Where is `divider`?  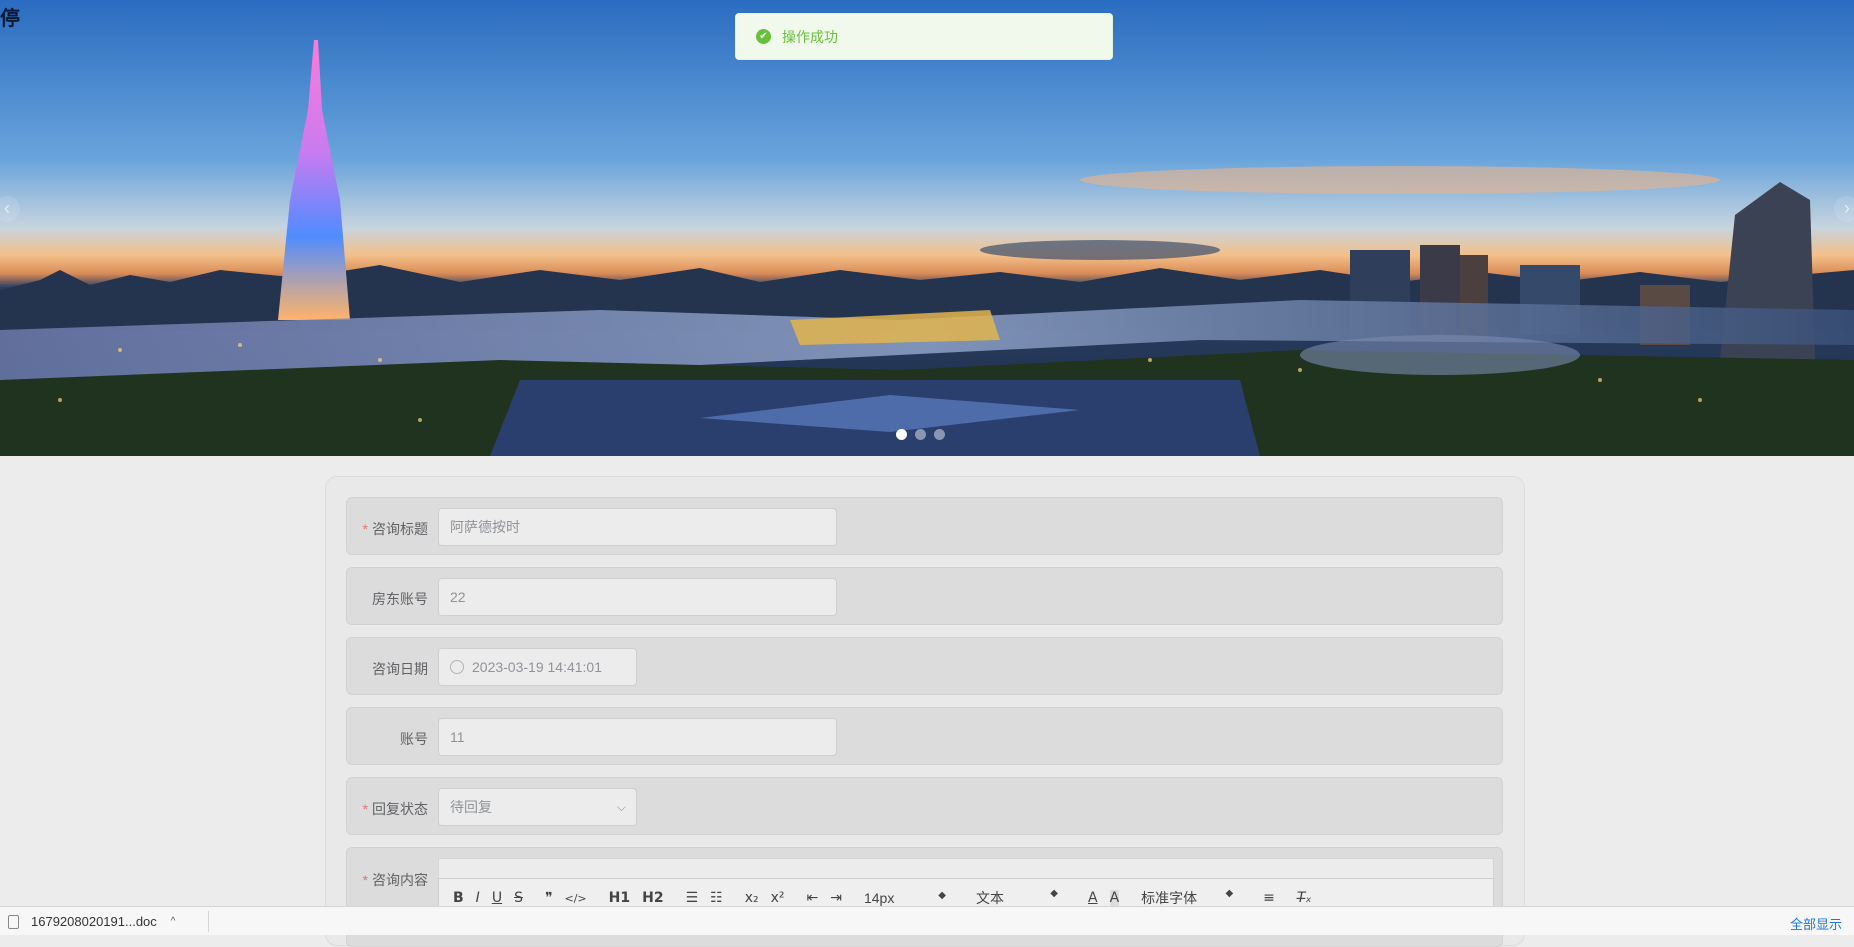 divider is located at coordinates (208, 921).